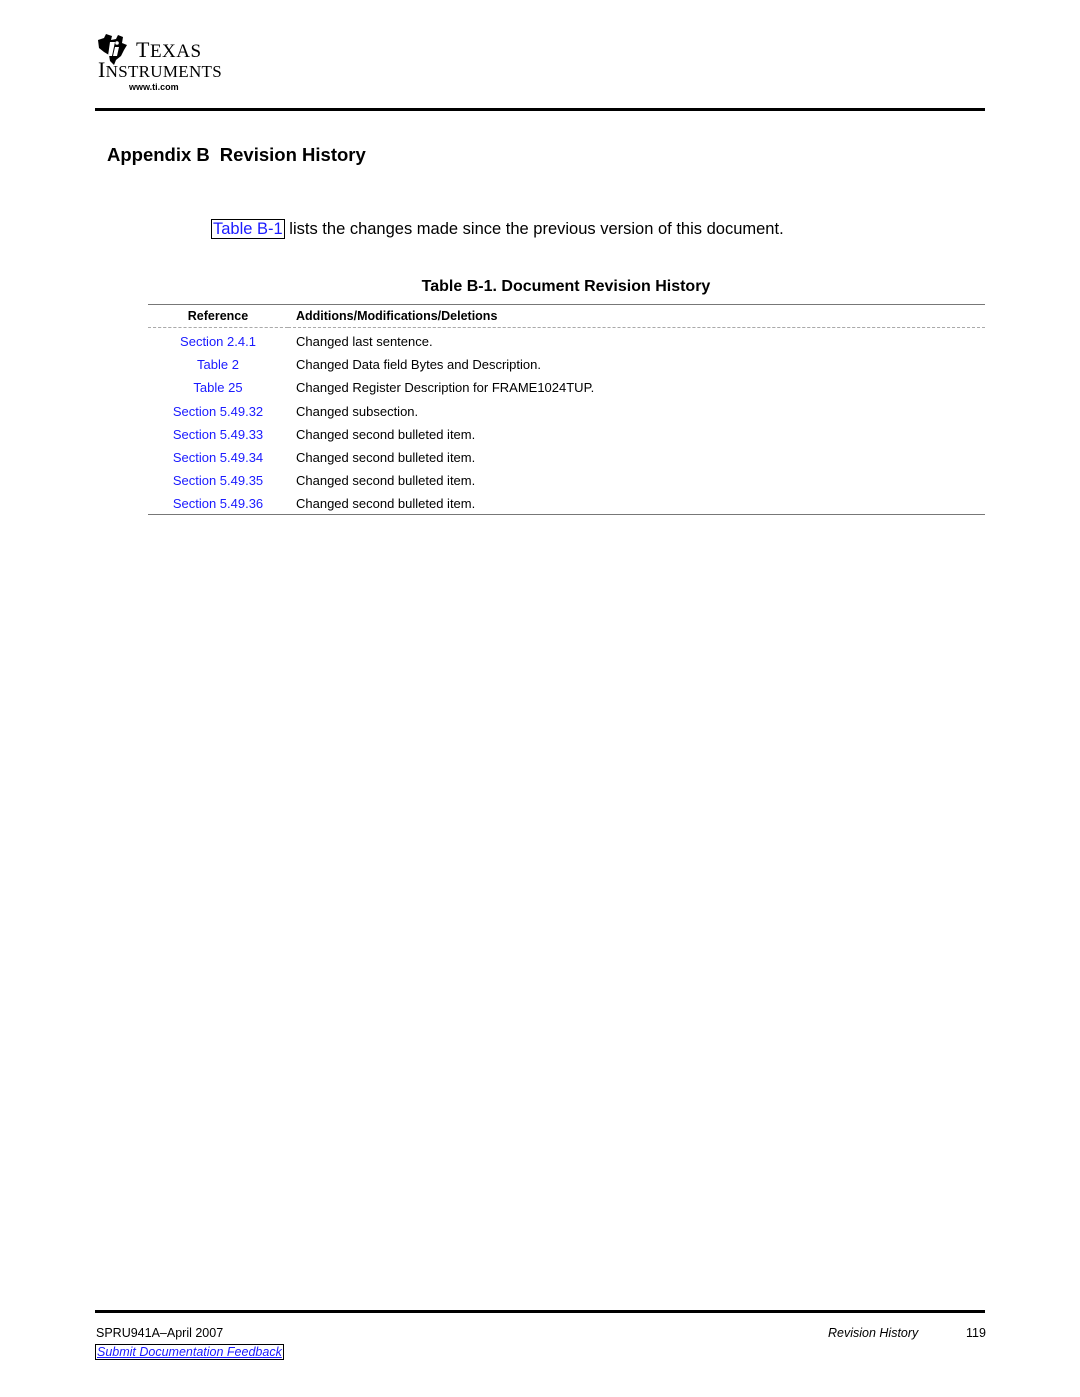 This screenshot has width=1080, height=1397. Describe the element at coordinates (218, 480) in the screenshot. I see `reference-link: Section 5.49.35` at that location.